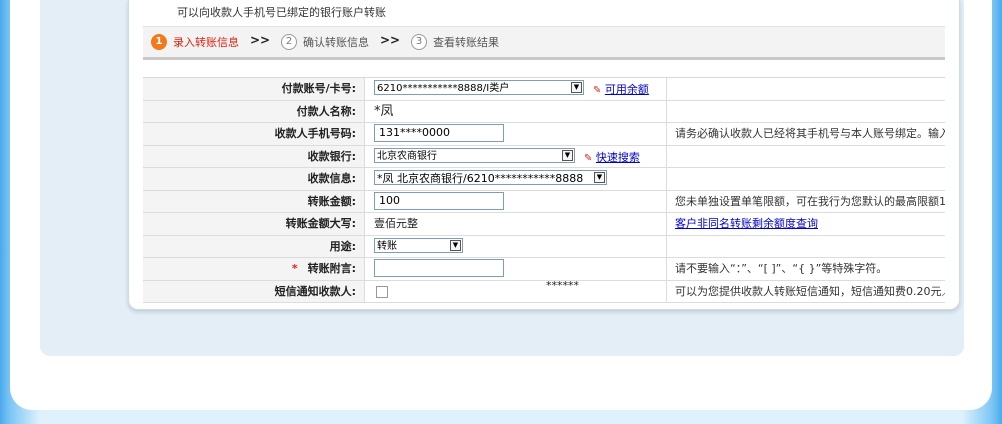  What do you see at coordinates (515, 269) in the screenshot?
I see `note-cell` at bounding box center [515, 269].